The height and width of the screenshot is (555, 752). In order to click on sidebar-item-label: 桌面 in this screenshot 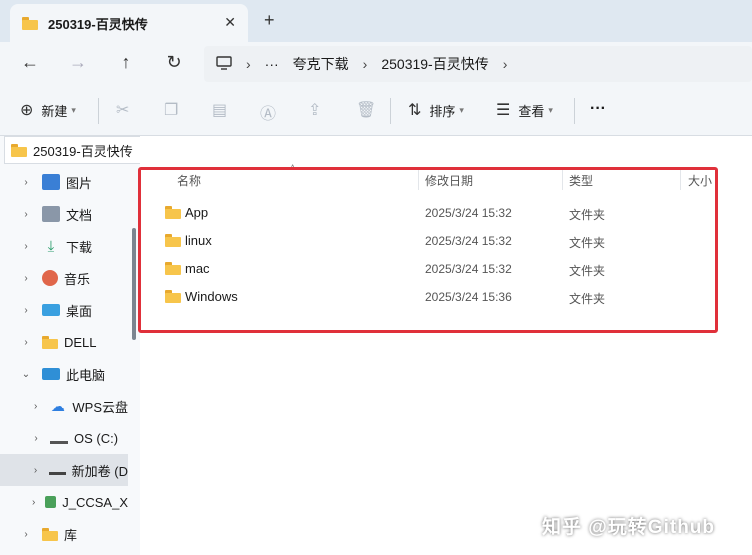, I will do `click(79, 311)`.